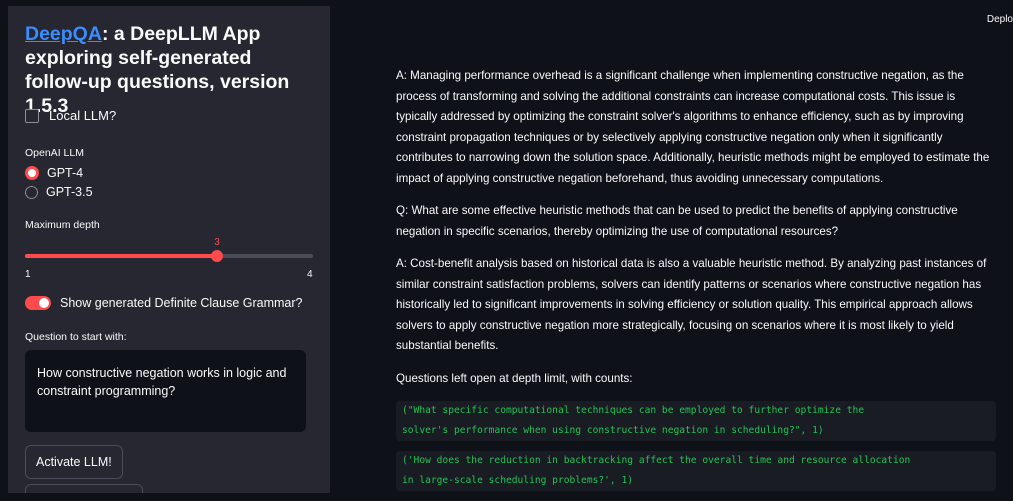  Describe the element at coordinates (31, 192) in the screenshot. I see `radio-unselected-dot` at that location.